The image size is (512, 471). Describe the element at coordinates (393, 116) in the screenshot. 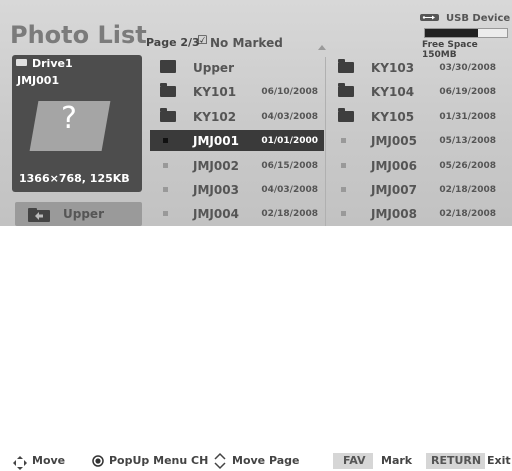

I see `item-name: KY105` at that location.